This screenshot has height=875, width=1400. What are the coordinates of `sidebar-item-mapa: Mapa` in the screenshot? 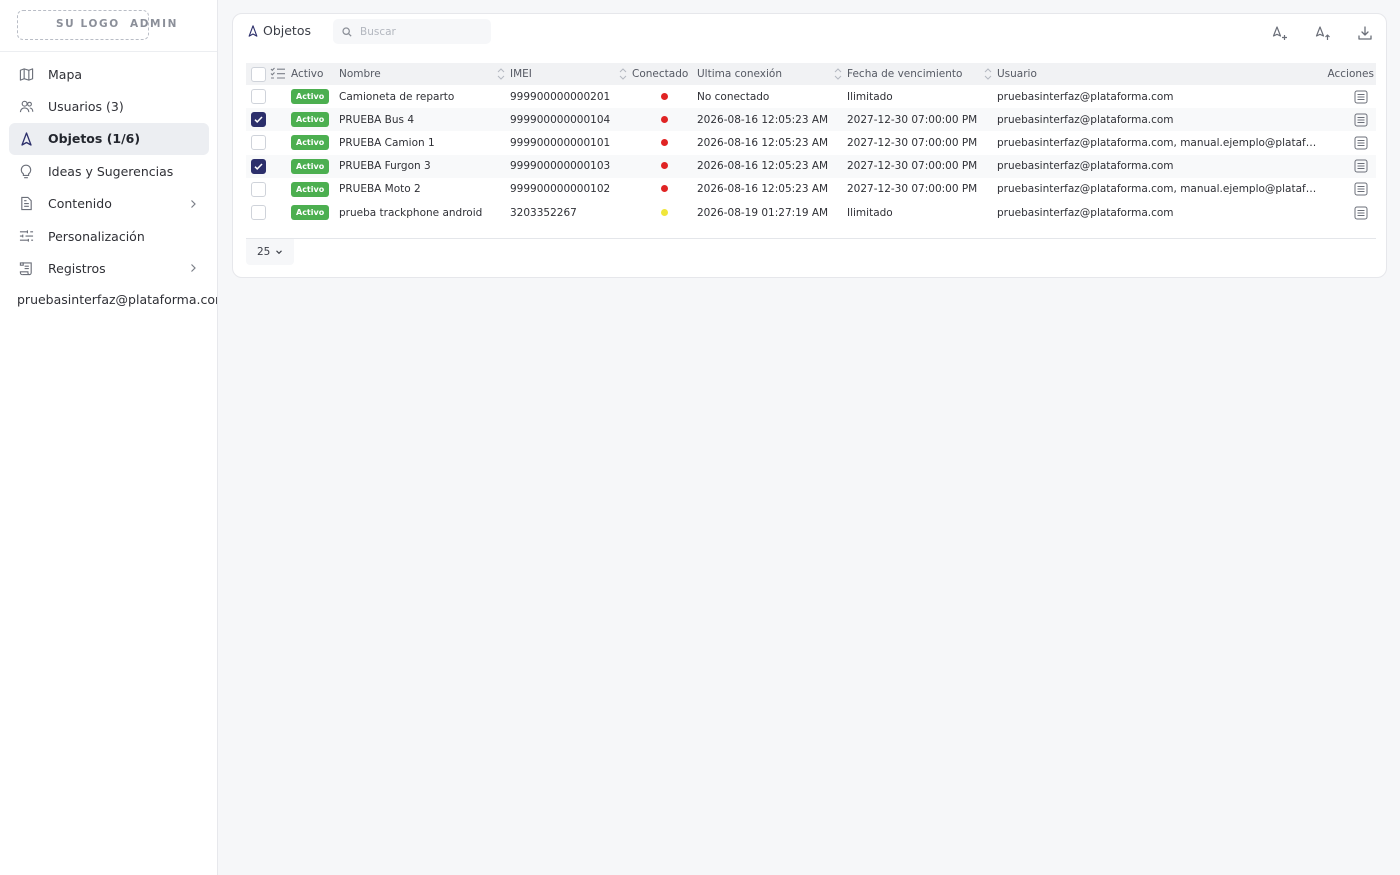 It's located at (109, 74).